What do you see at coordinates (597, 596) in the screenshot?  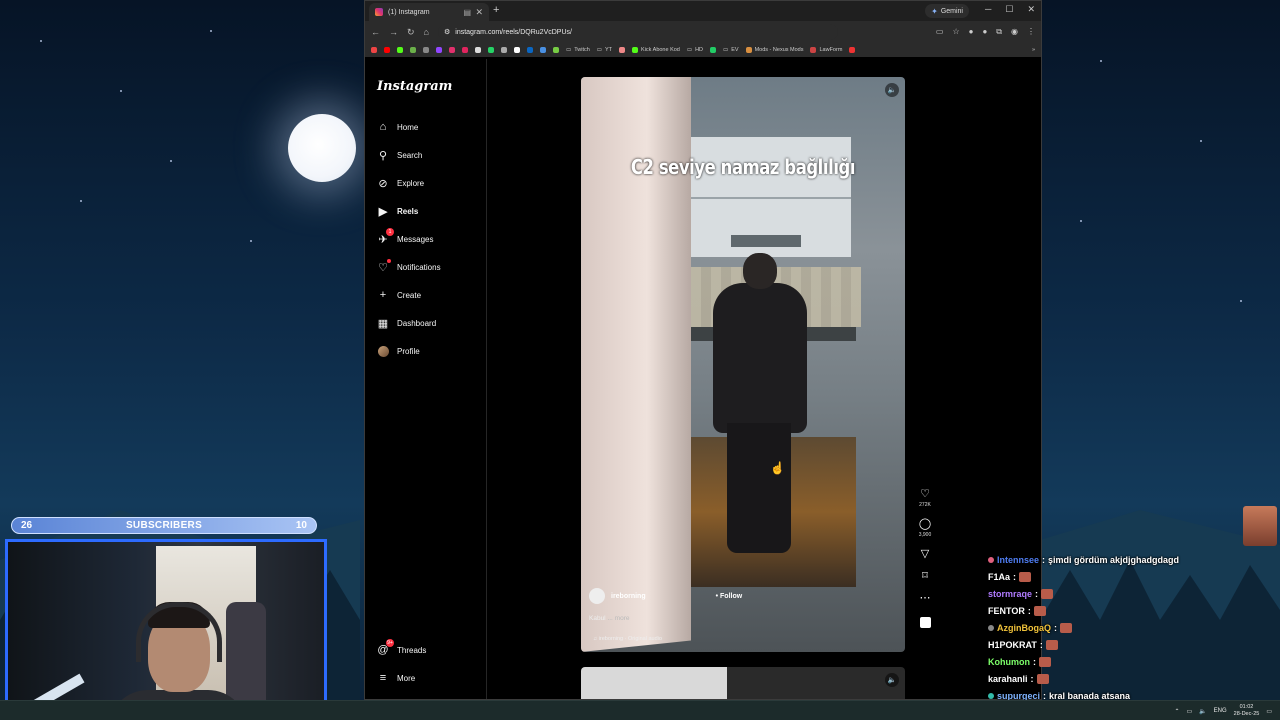 I see `author-avatar` at bounding box center [597, 596].